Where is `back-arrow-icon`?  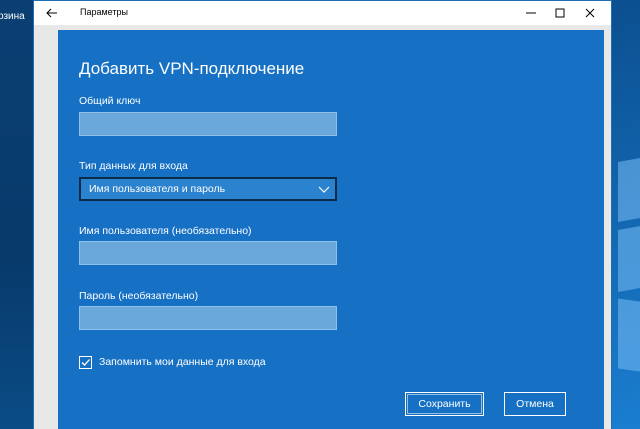
back-arrow-icon is located at coordinates (51, 13).